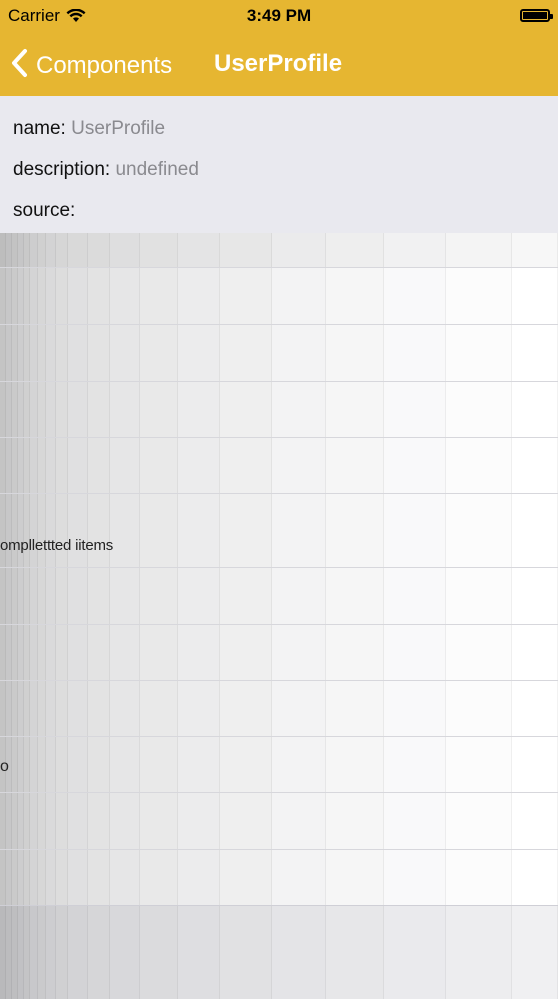  Describe the element at coordinates (118, 128) in the screenshot. I see `name-value: UserProfile` at that location.